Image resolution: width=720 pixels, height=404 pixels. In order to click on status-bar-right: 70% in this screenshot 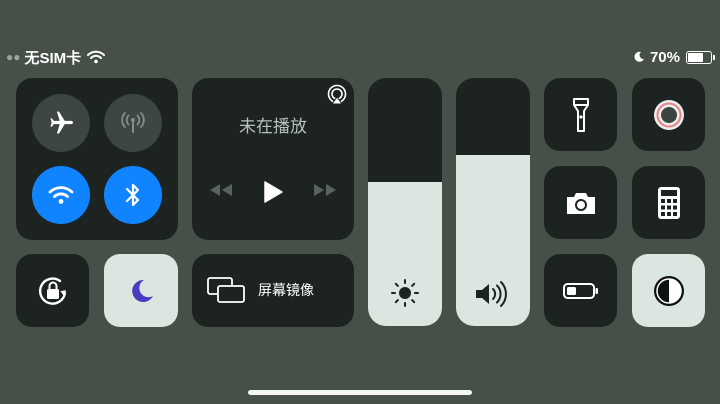, I will do `click(674, 57)`.